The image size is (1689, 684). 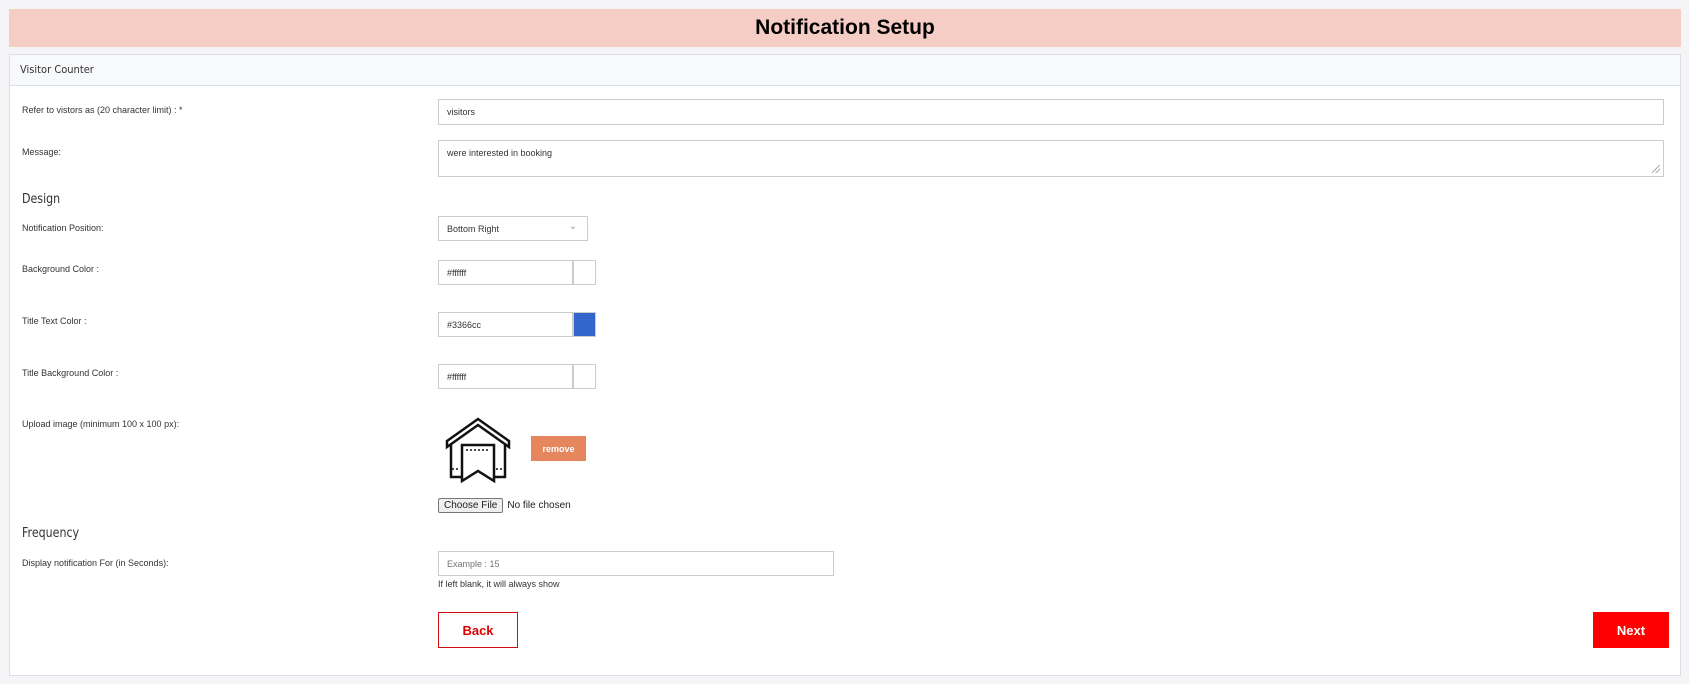 I want to click on title-bg-color-label: Title Background Color :, so click(x=70, y=373).